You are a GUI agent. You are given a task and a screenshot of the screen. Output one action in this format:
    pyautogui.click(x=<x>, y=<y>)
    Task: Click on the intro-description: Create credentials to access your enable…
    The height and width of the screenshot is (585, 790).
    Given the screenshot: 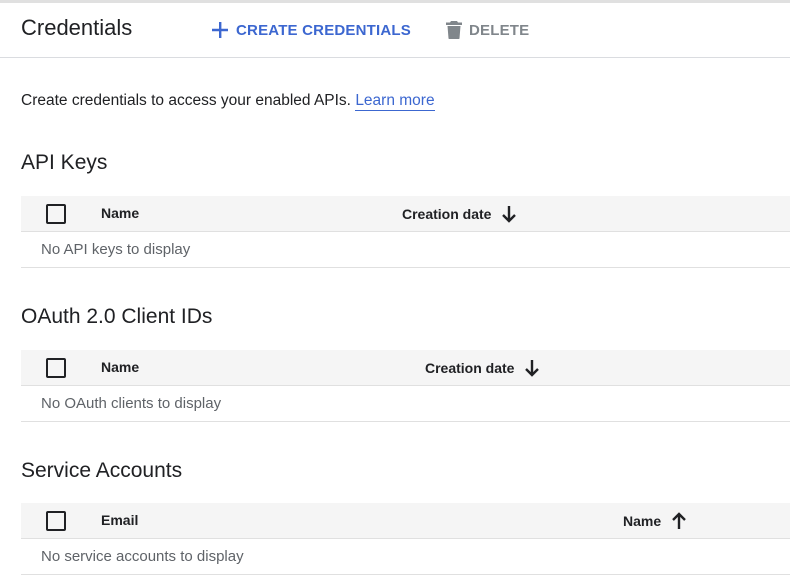 What is the action you would take?
    pyautogui.click(x=186, y=100)
    